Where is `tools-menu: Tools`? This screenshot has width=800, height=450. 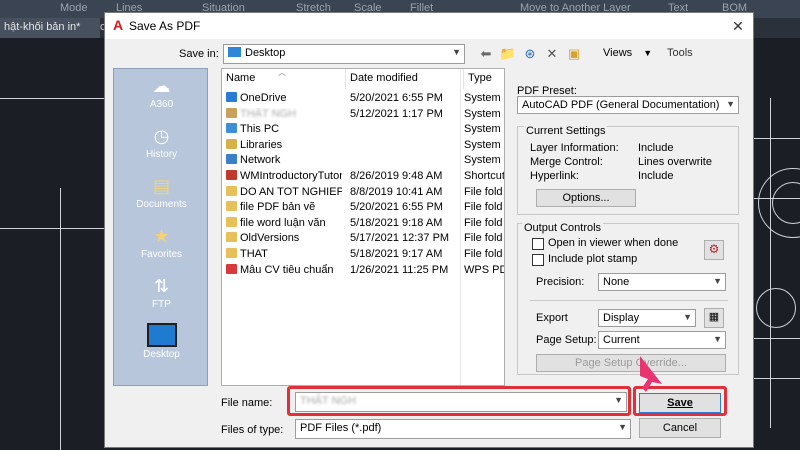 tools-menu: Tools is located at coordinates (680, 53).